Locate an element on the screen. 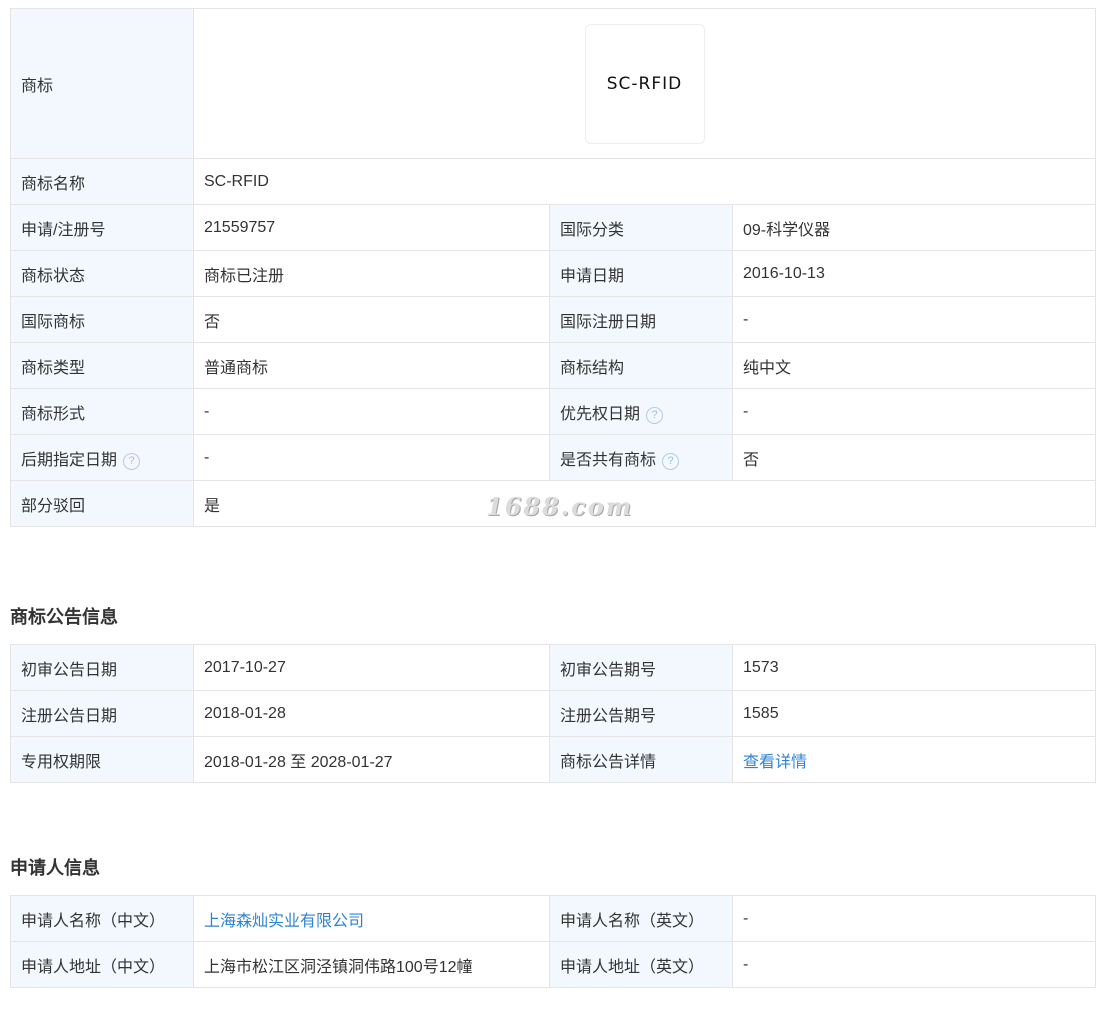 The image size is (1108, 1012). table-row: 商标名称 SC-RFID is located at coordinates (553, 181).